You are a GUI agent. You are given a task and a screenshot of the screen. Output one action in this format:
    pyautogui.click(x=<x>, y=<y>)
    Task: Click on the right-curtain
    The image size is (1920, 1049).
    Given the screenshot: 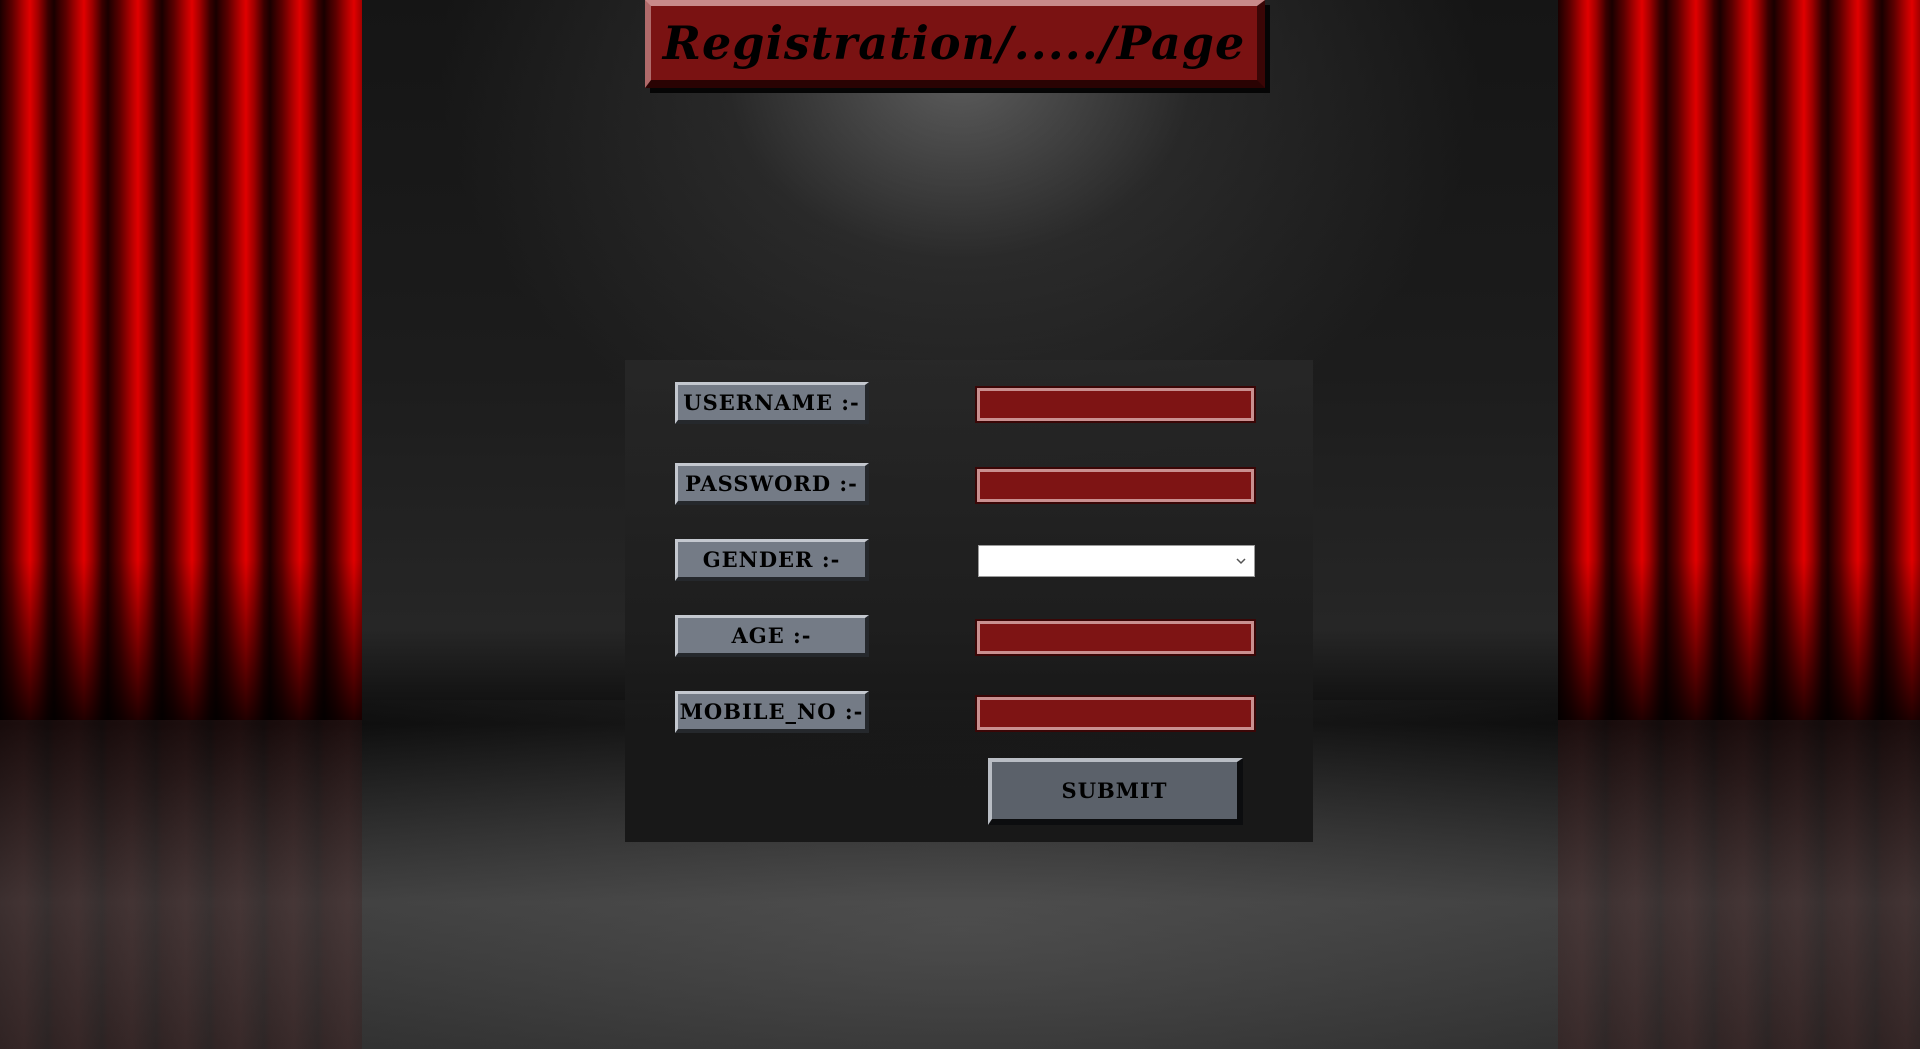 What is the action you would take?
    pyautogui.click(x=1739, y=360)
    